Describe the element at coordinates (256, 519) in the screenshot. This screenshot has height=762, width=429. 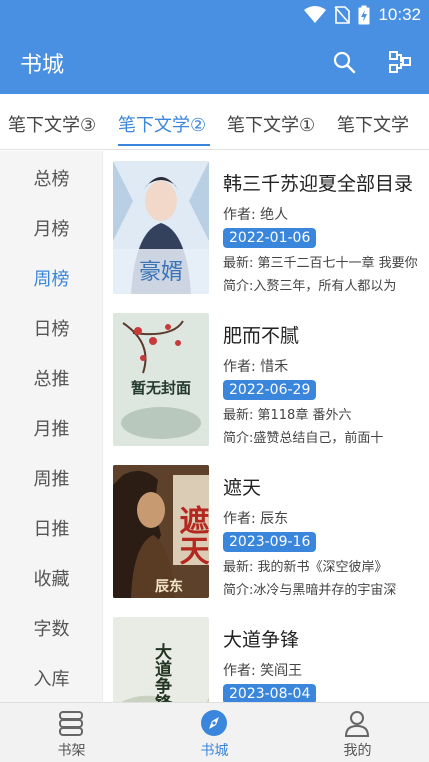
I see `book-author: 作者: 辰东` at that location.